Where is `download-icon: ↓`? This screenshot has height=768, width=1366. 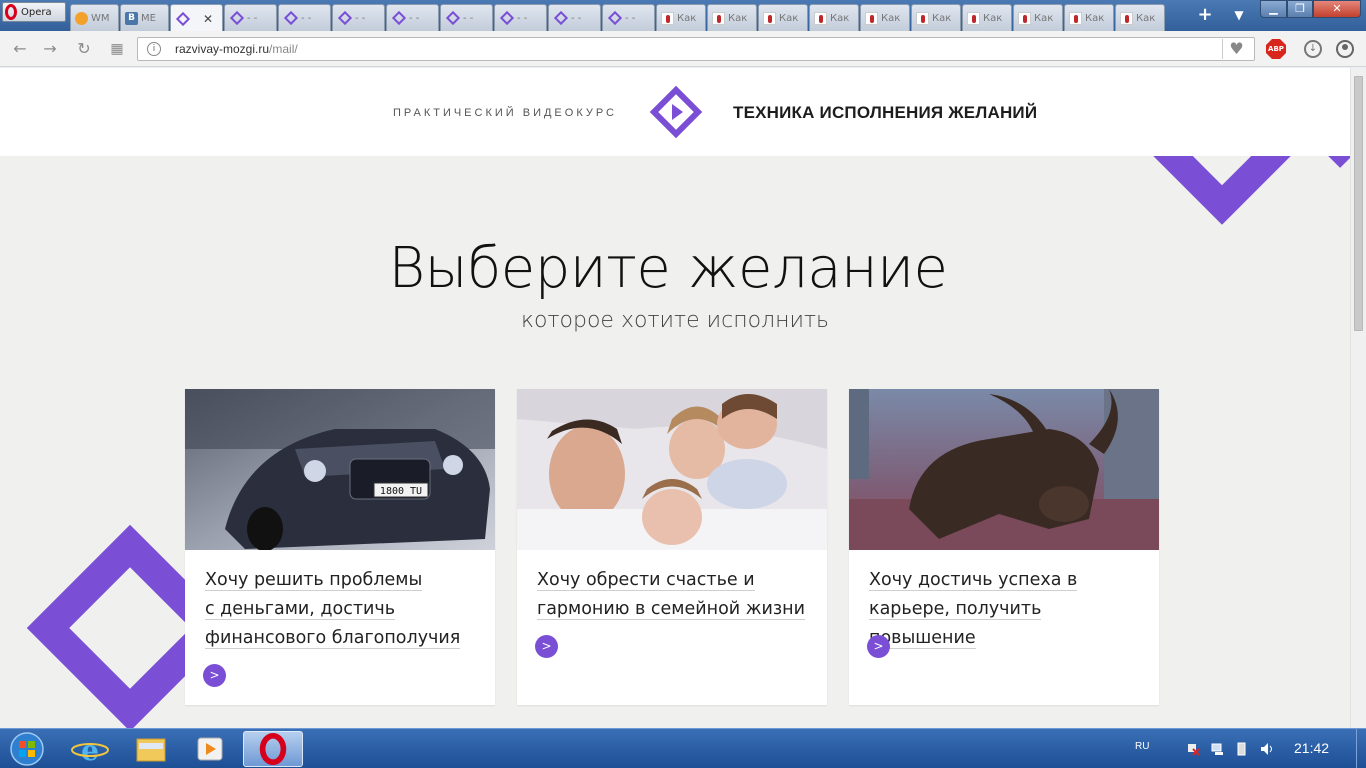 download-icon: ↓ is located at coordinates (1313, 49).